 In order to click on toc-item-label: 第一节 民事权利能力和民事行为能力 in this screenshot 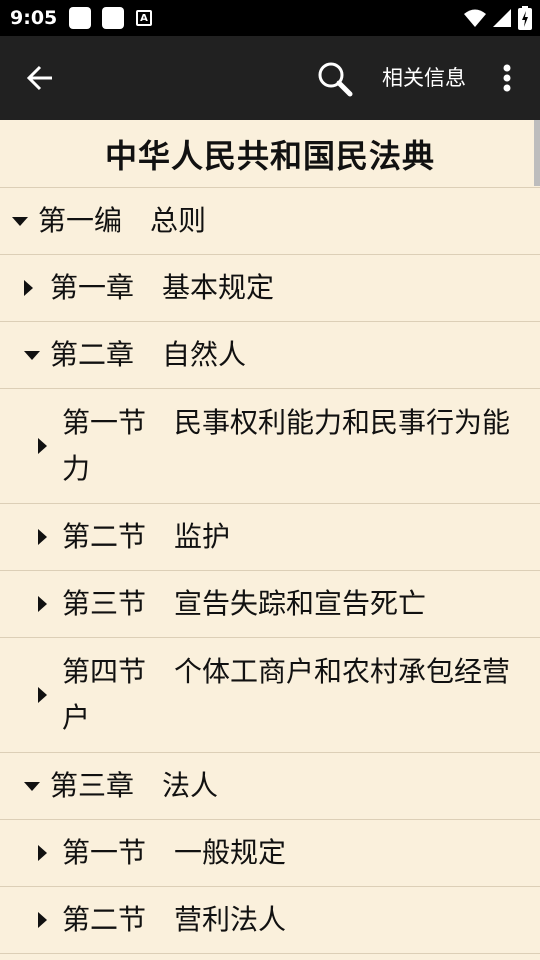, I will do `click(286, 445)`.